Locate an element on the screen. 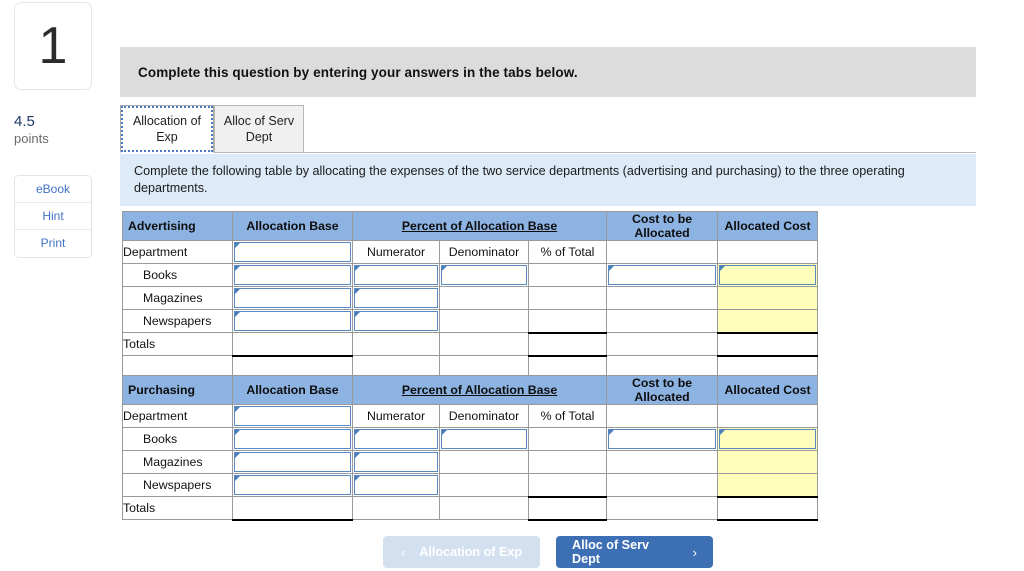  table-row: Magazines is located at coordinates (470, 462).